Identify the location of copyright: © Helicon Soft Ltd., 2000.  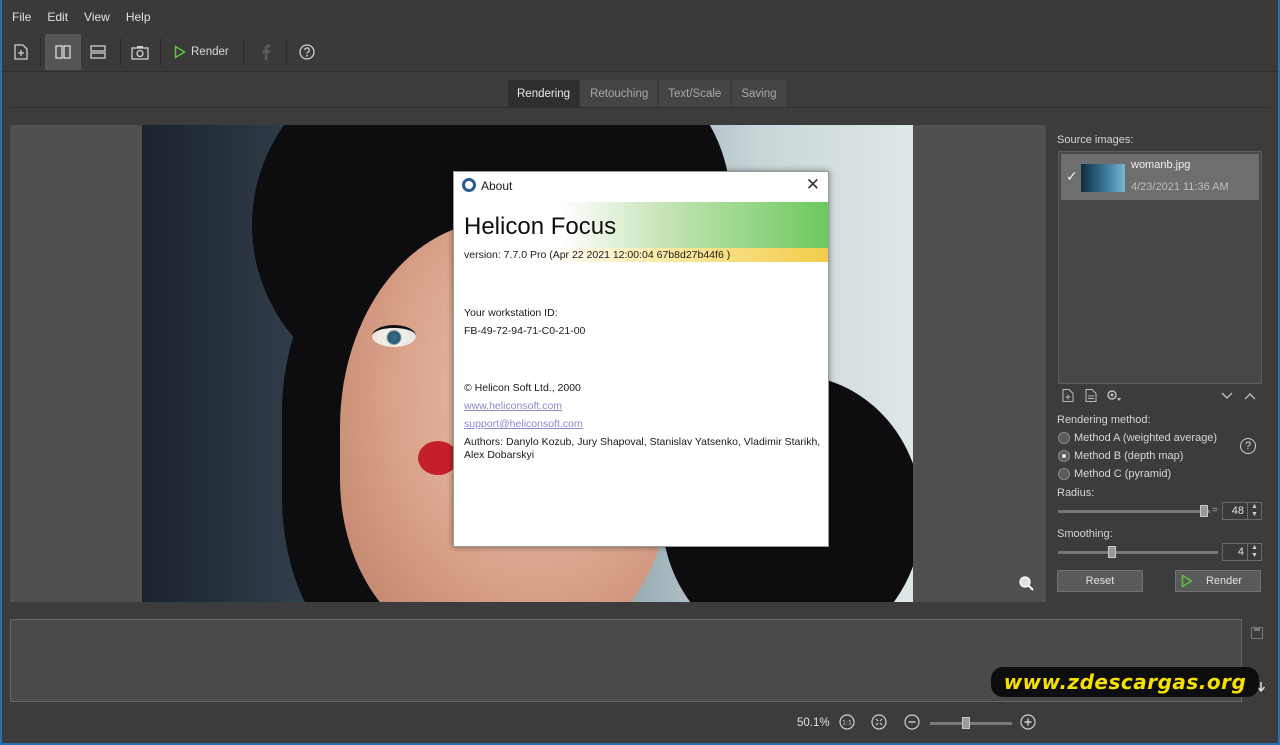
(522, 388).